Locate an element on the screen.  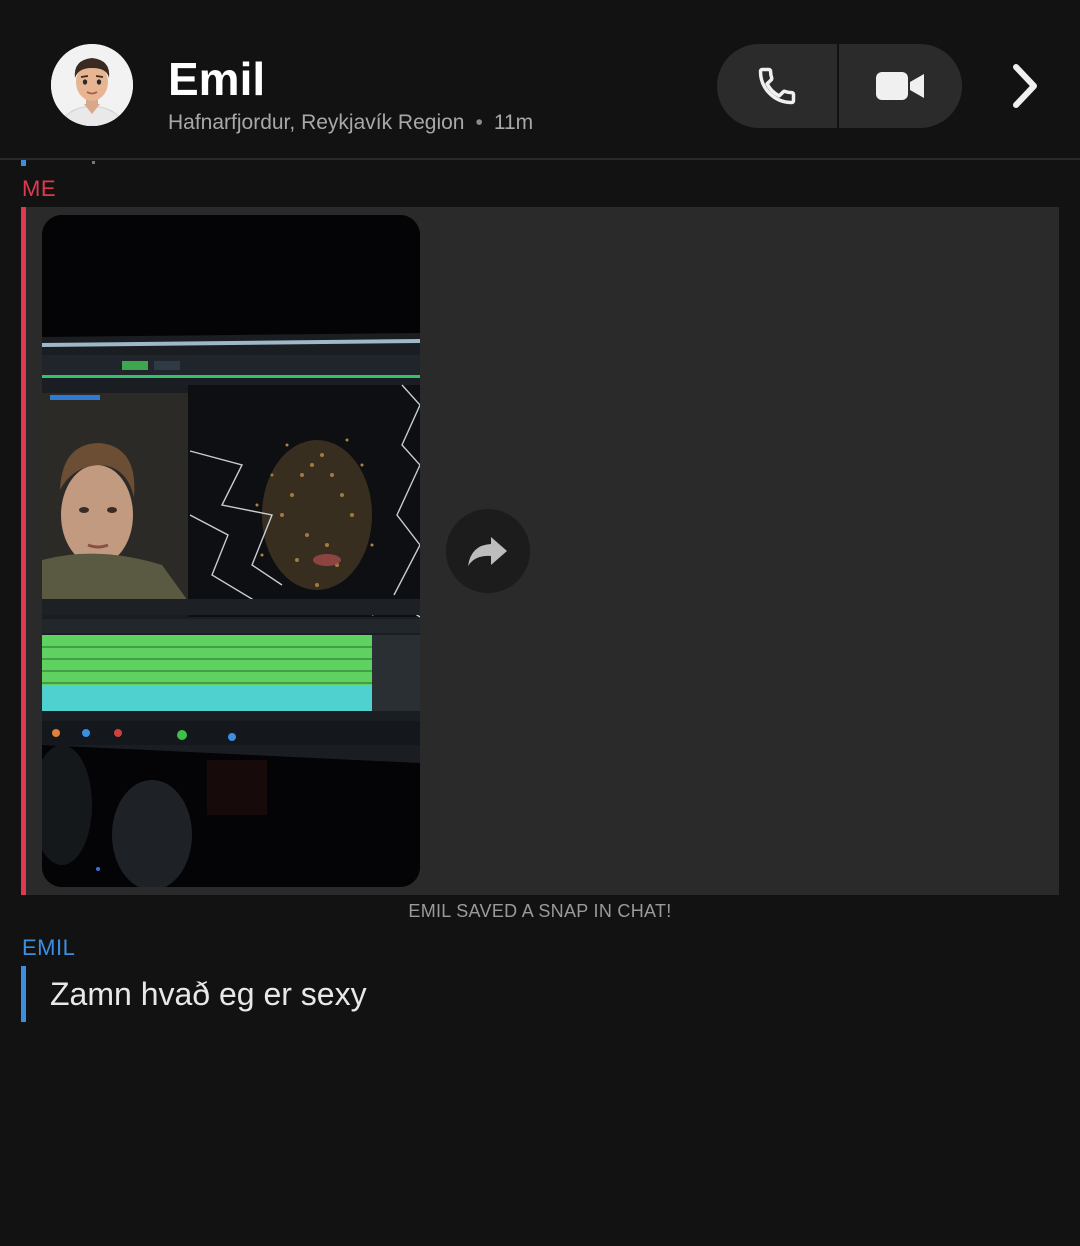
bitmoji-avatar-icon is located at coordinates (92, 85).